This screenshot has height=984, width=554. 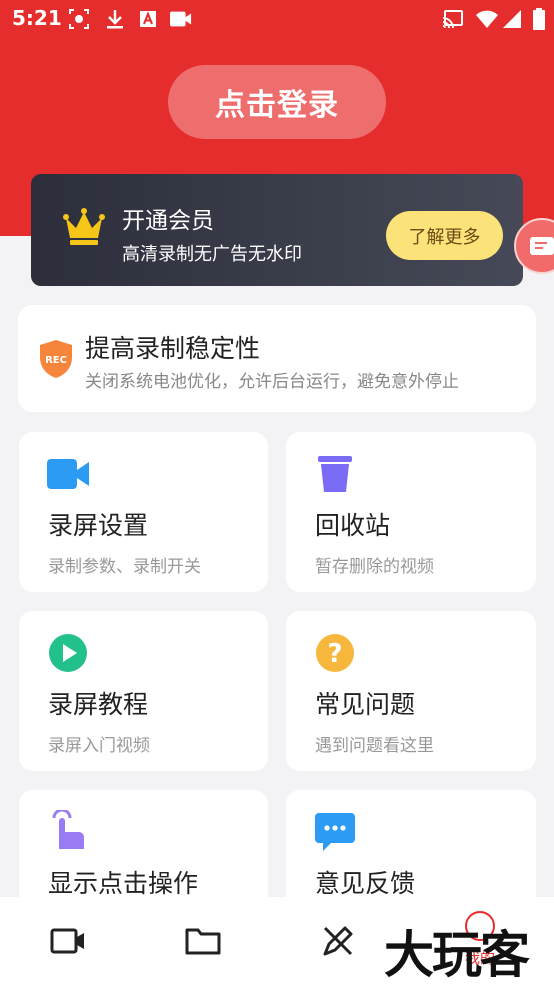 I want to click on watermark-logo: 大玩客, so click(x=457, y=955).